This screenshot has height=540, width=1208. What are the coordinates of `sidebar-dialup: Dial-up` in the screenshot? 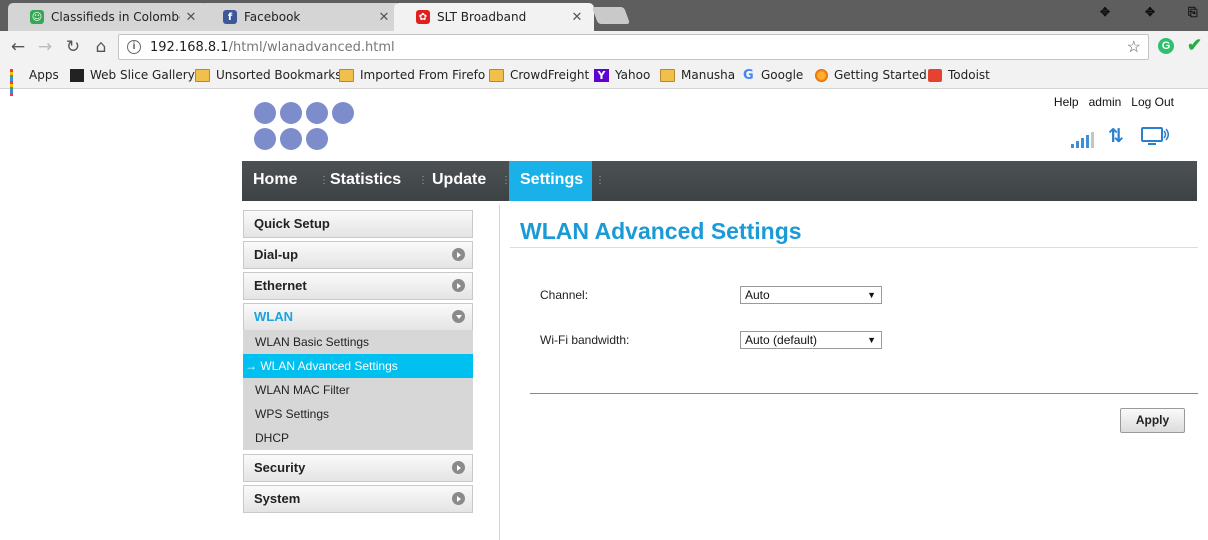 It's located at (358, 255).